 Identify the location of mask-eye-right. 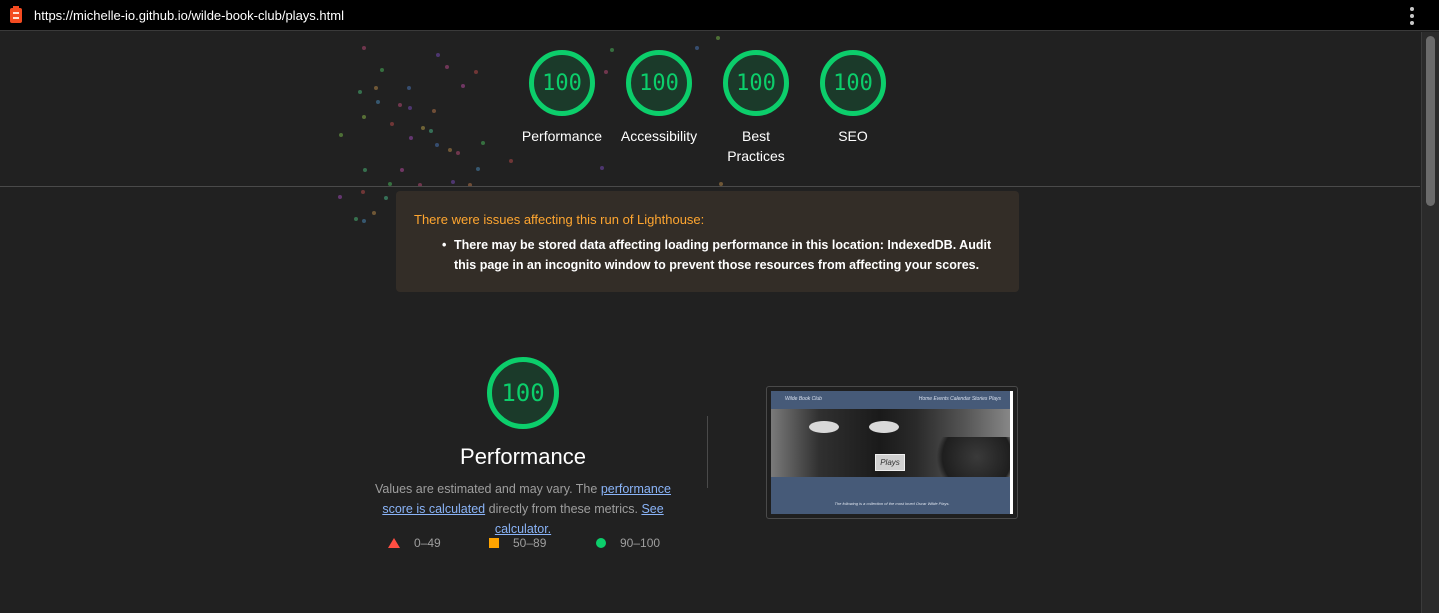
(884, 427).